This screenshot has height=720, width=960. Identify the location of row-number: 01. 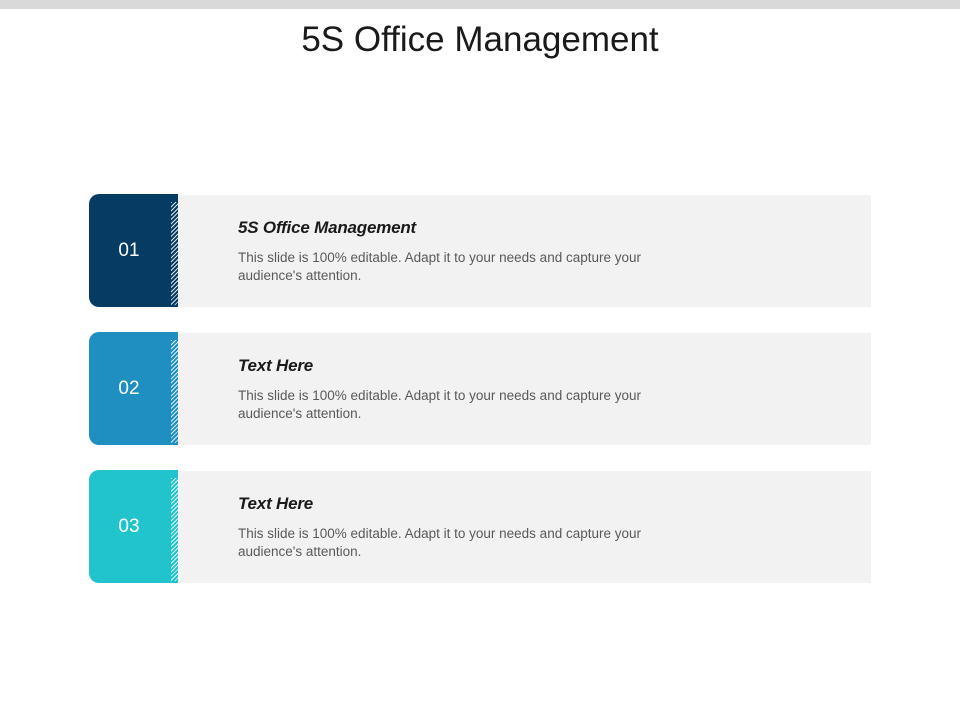
(129, 250).